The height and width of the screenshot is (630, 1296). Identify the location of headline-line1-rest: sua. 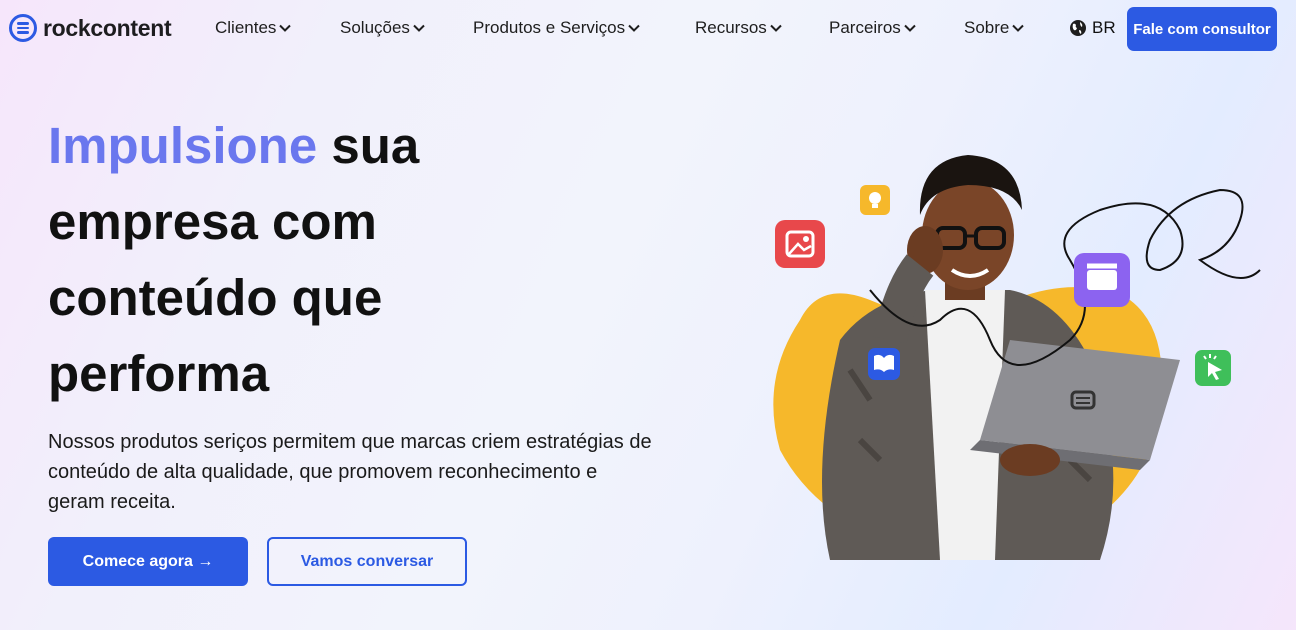
(368, 145).